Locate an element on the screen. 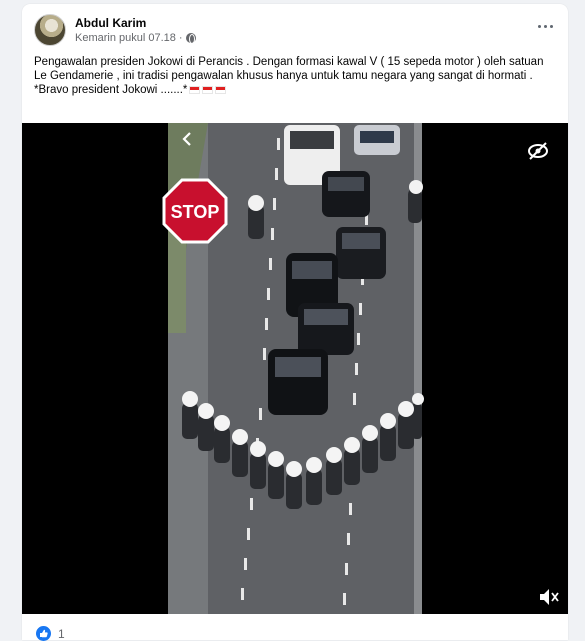  reaction-count: 1 is located at coordinates (61, 634).